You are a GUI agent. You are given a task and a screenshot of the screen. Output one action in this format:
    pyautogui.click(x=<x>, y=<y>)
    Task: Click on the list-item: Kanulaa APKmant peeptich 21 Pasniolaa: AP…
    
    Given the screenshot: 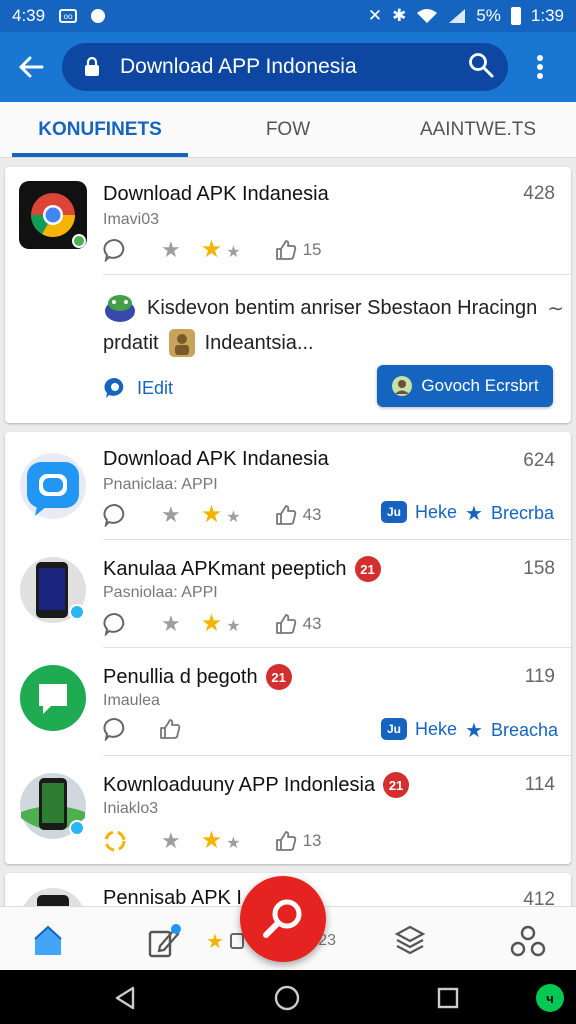 What is the action you would take?
    pyautogui.click(x=288, y=593)
    